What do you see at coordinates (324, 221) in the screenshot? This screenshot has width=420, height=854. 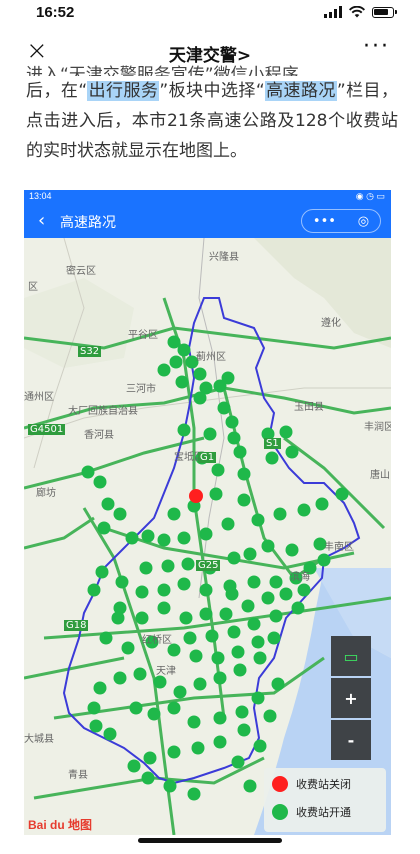 I see `capsule-more-icon: •••` at bounding box center [324, 221].